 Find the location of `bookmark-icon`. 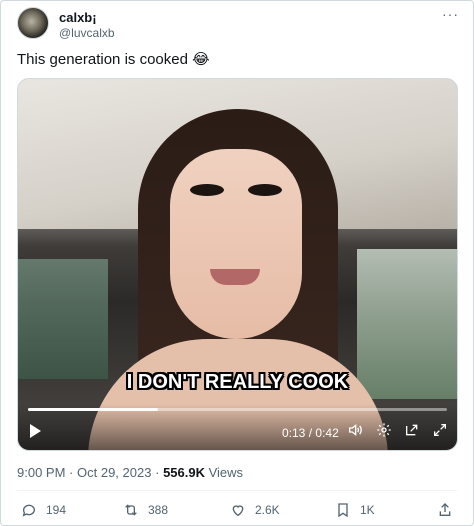

bookmark-icon is located at coordinates (343, 510).